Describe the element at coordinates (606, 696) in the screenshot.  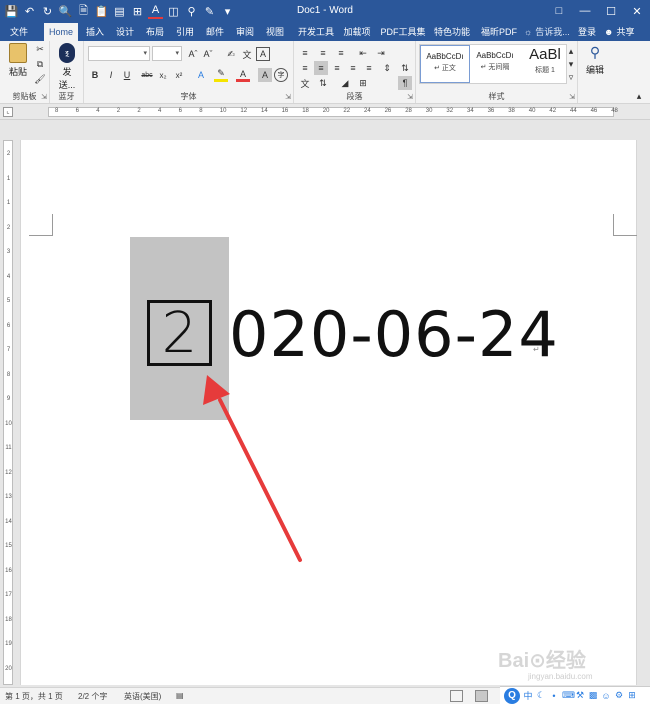
I see `emoji-icon: ☺` at that location.